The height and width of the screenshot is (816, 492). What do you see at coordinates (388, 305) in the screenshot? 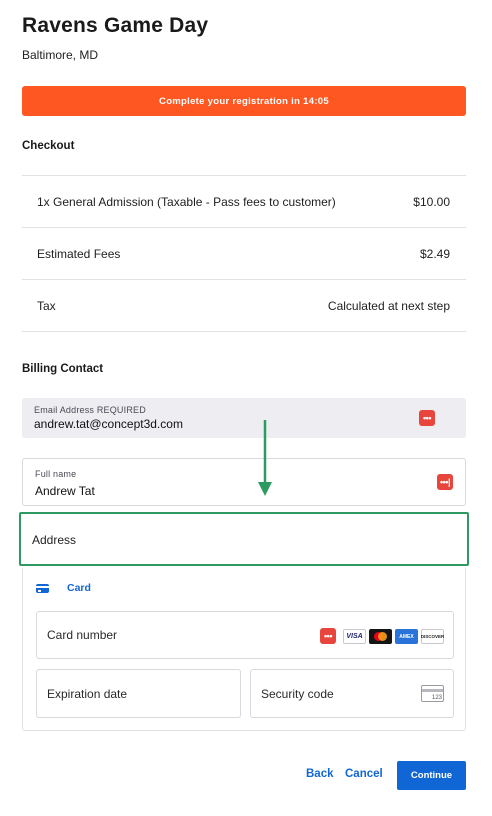
I see `tax-value: Calculated at next step` at bounding box center [388, 305].